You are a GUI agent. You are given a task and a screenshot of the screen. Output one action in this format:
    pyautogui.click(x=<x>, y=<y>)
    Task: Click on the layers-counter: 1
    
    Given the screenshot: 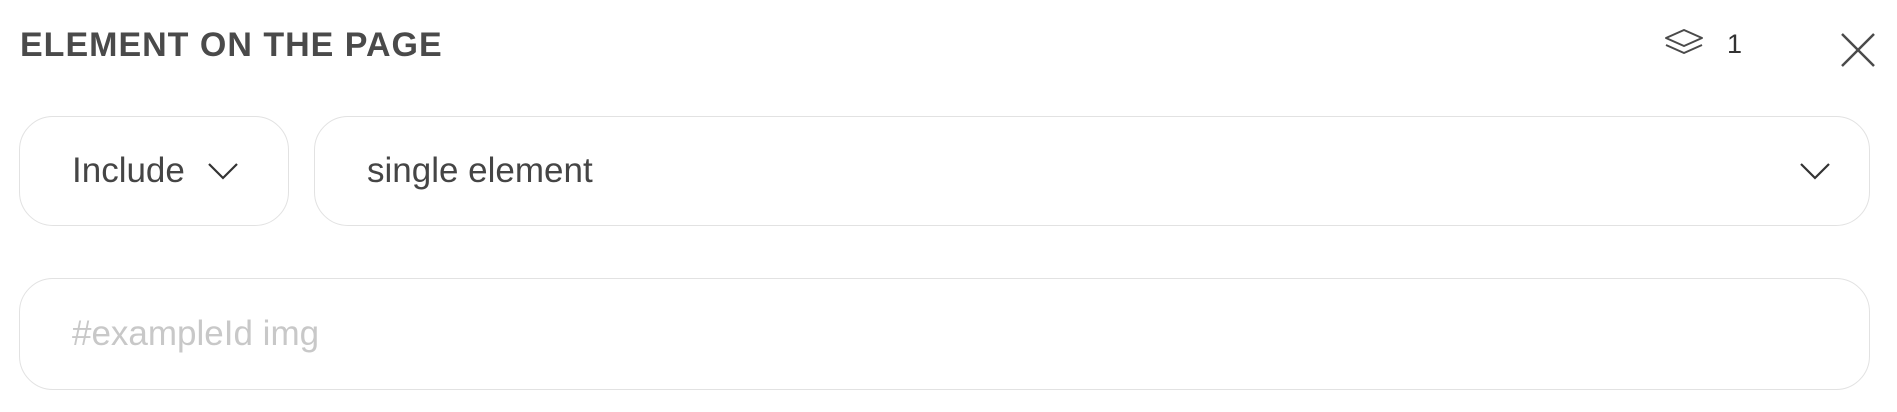 What is the action you would take?
    pyautogui.click(x=1702, y=44)
    